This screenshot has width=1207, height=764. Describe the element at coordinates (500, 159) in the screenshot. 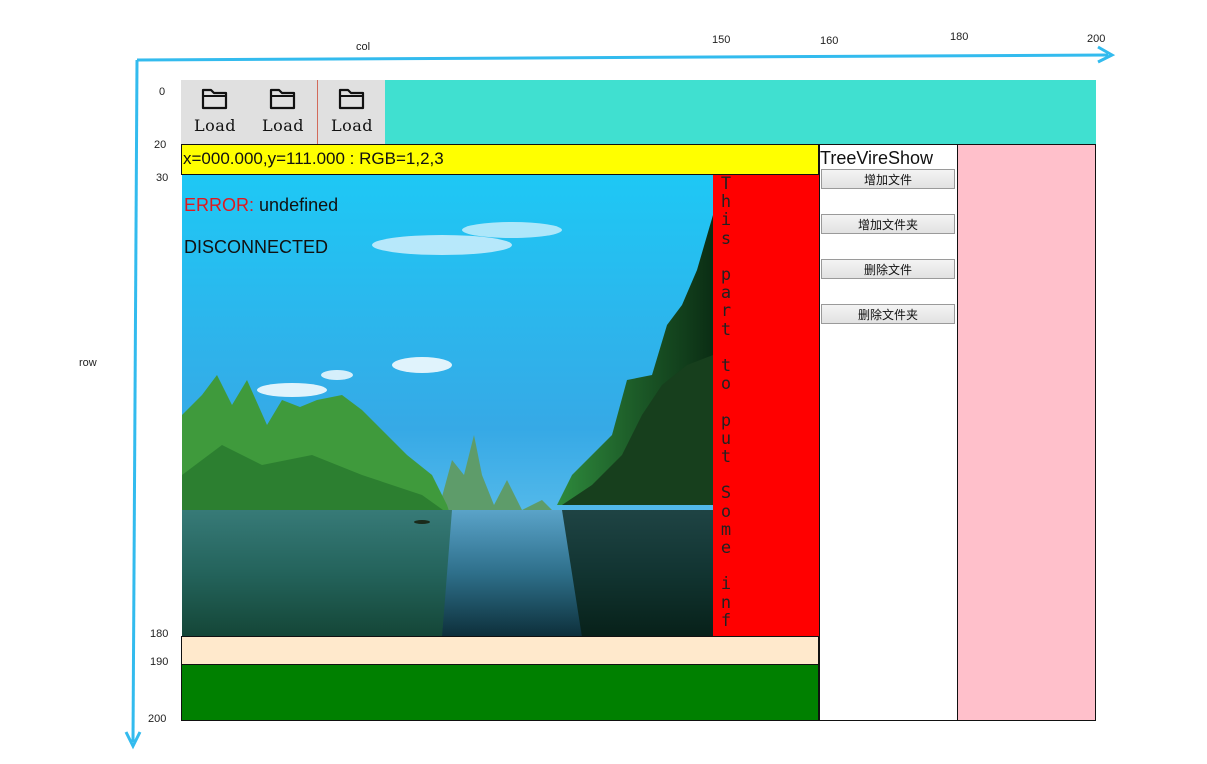

I see `coords-status-bar: x=000.000,y=111.000 : RGB=1,2,3` at that location.